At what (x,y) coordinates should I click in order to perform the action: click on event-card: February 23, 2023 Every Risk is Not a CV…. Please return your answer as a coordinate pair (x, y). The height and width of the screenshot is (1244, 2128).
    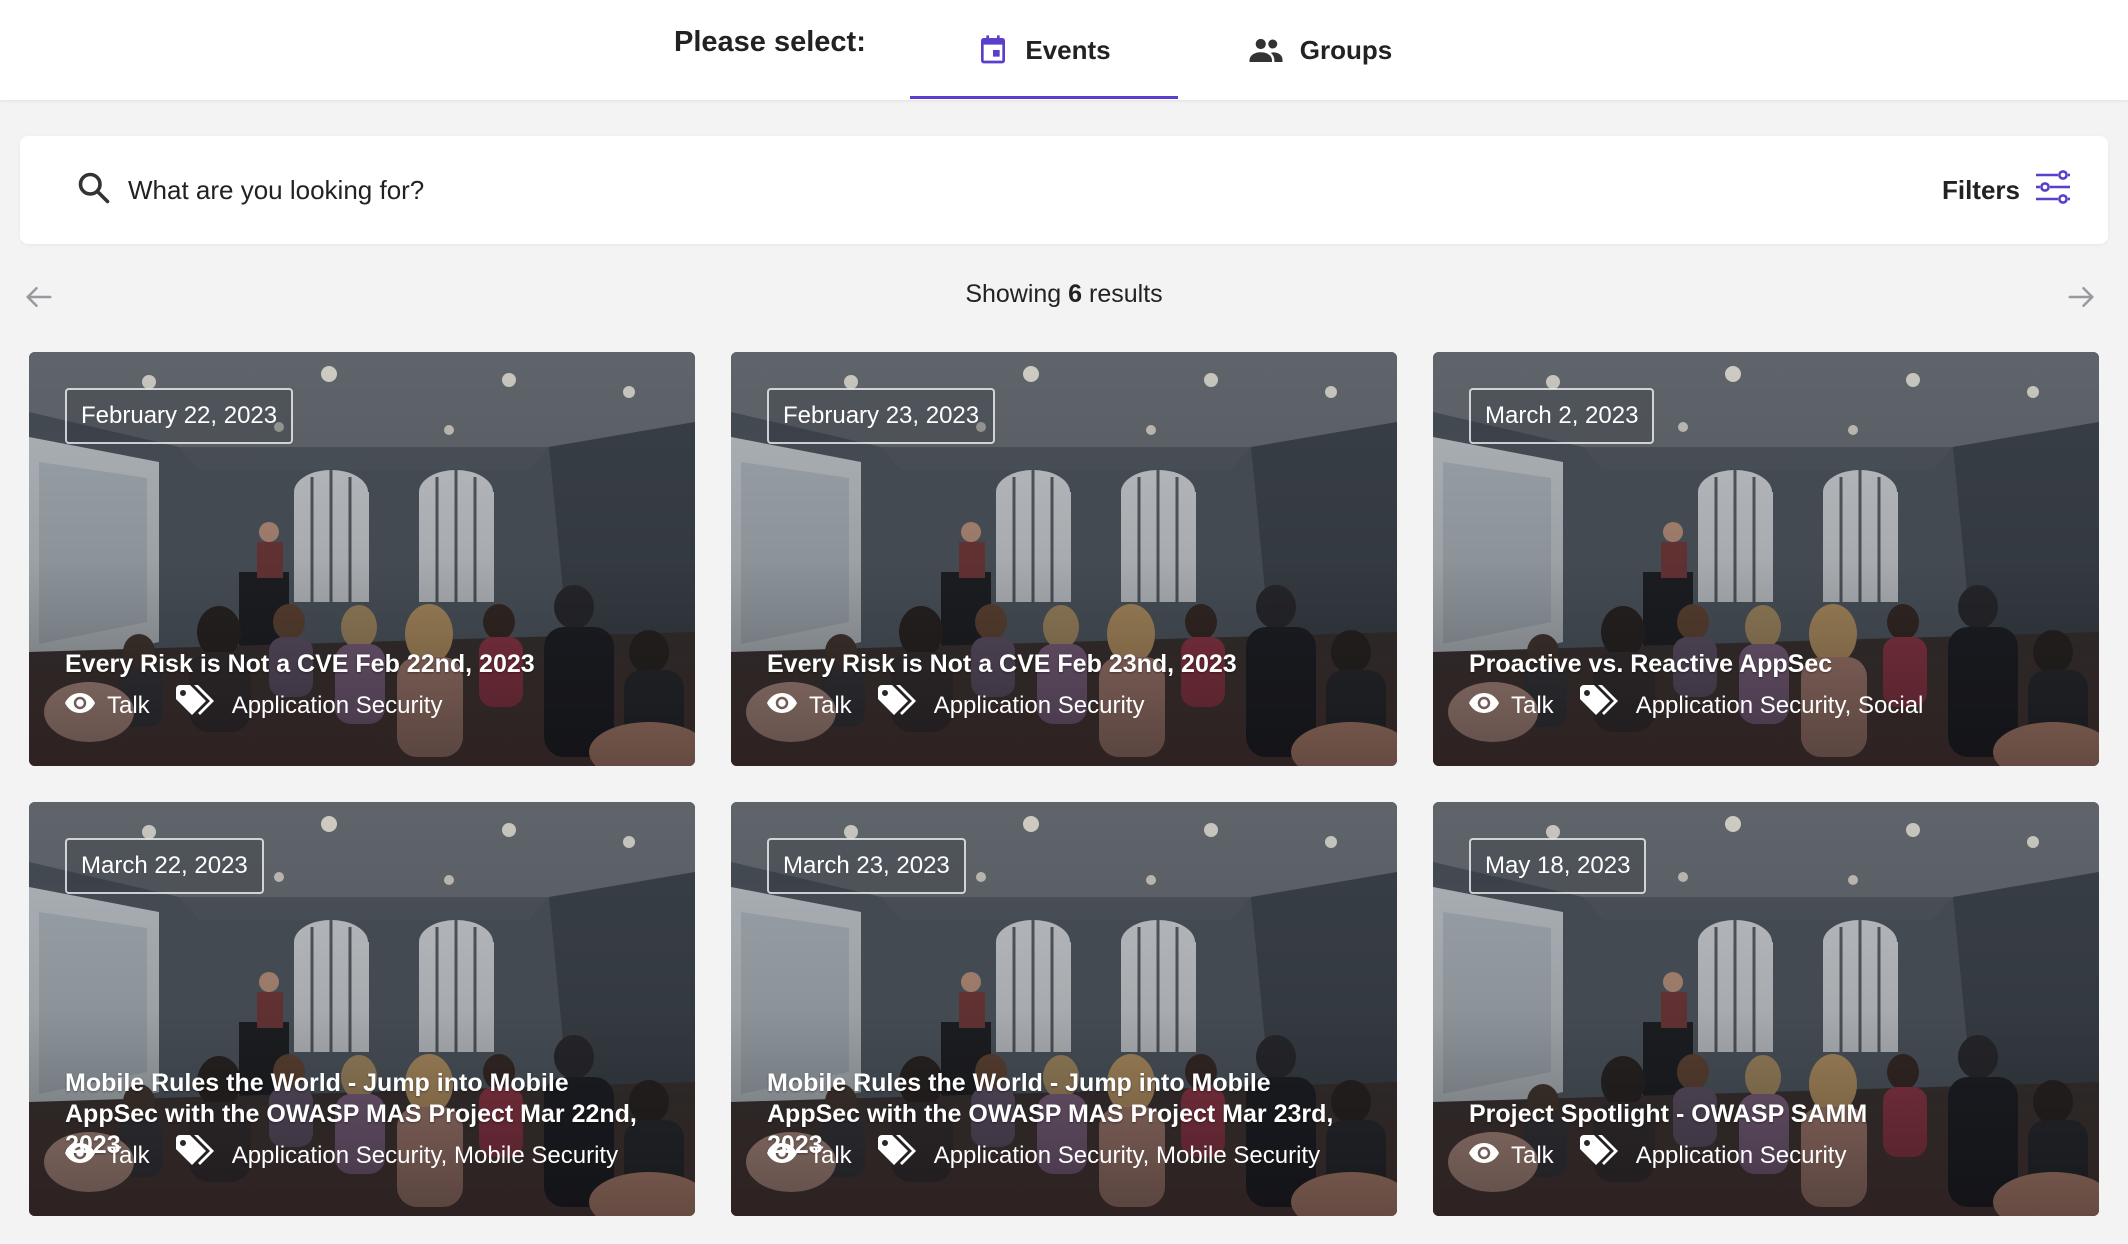
    Looking at the image, I should click on (1064, 559).